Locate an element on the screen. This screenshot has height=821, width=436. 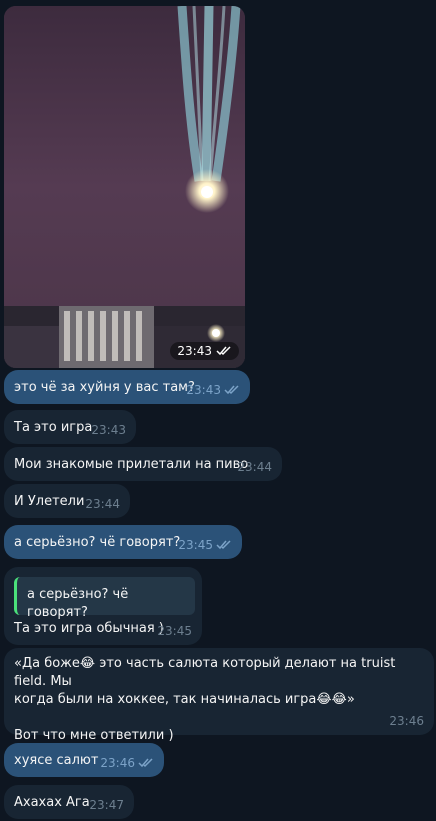
incoming-message: И Улетели 23:44 is located at coordinates (67, 501).